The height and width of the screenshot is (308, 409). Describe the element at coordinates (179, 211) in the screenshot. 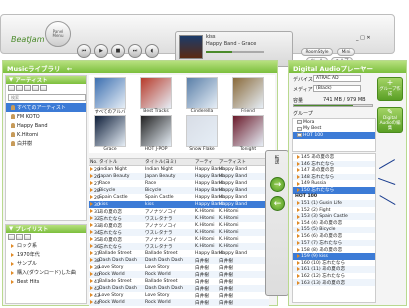

I see `track-row: 31 あの夏の恋 アノナツノコイ K.Hitomi K.Hitomi` at that location.